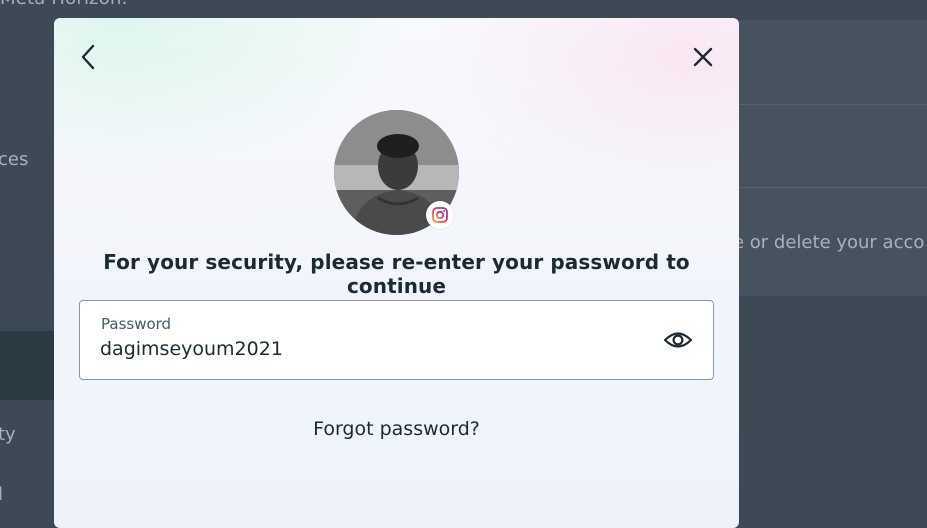 Image resolution: width=927 pixels, height=528 pixels. What do you see at coordinates (14, 159) in the screenshot?
I see `background-nav-text: ces` at bounding box center [14, 159].